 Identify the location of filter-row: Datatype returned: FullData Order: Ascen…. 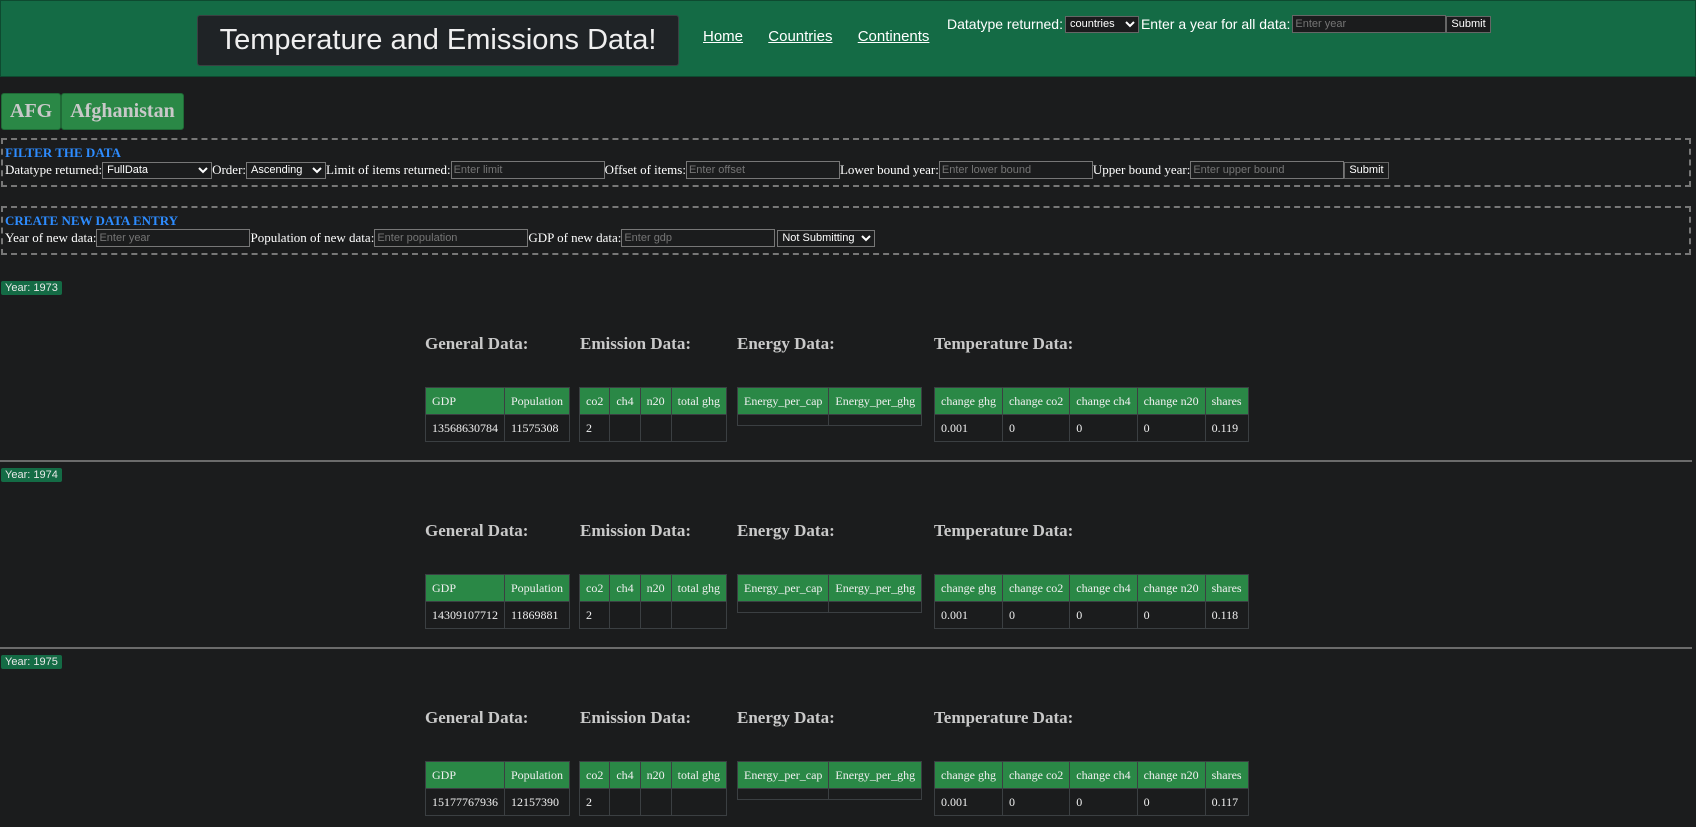
(847, 170).